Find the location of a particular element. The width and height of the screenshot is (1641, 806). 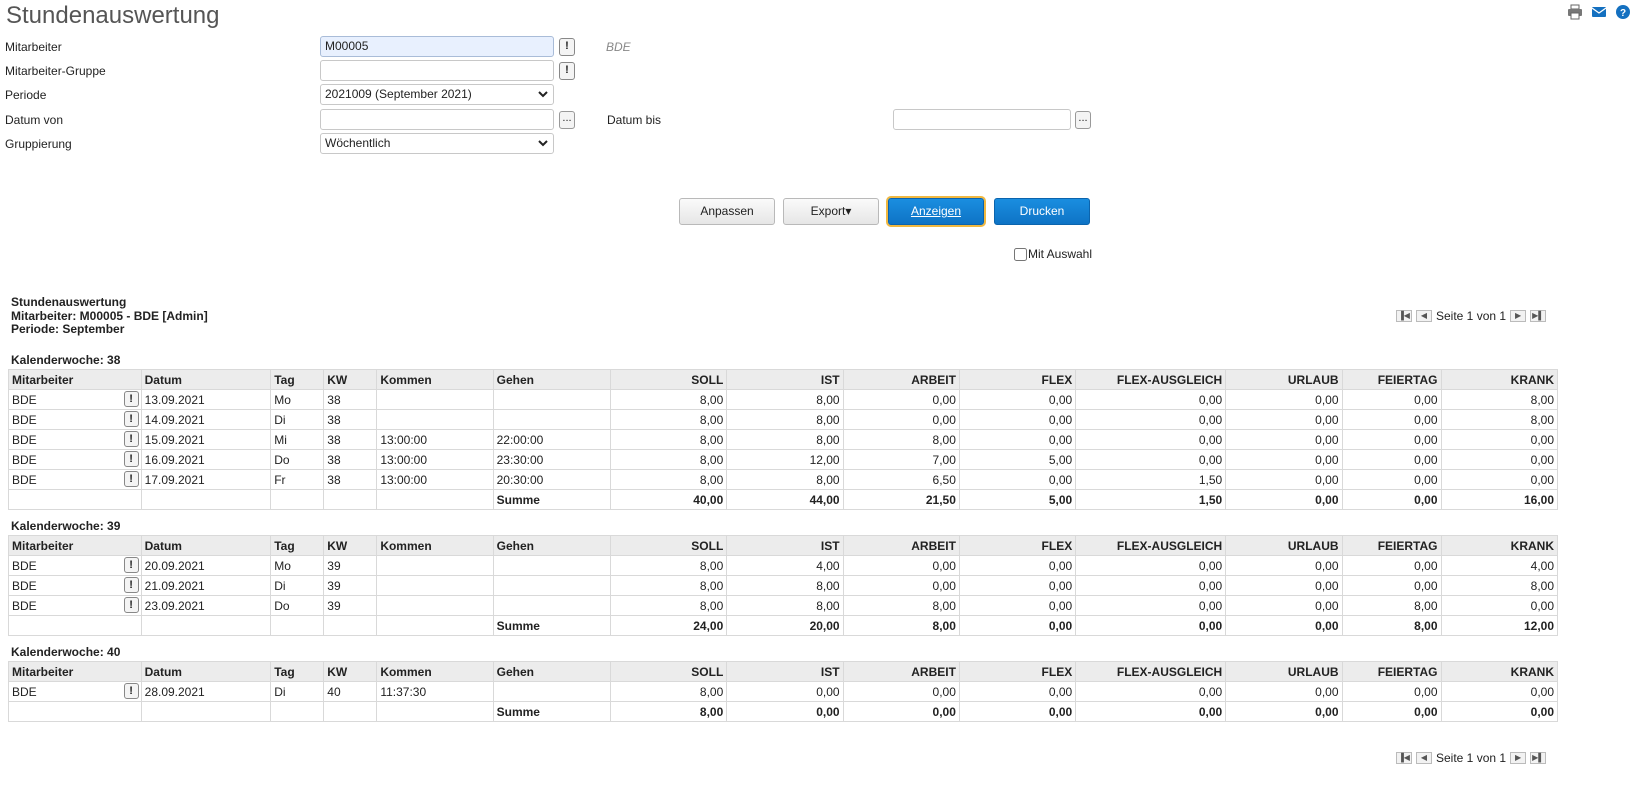

printer-icon is located at coordinates (1575, 12).